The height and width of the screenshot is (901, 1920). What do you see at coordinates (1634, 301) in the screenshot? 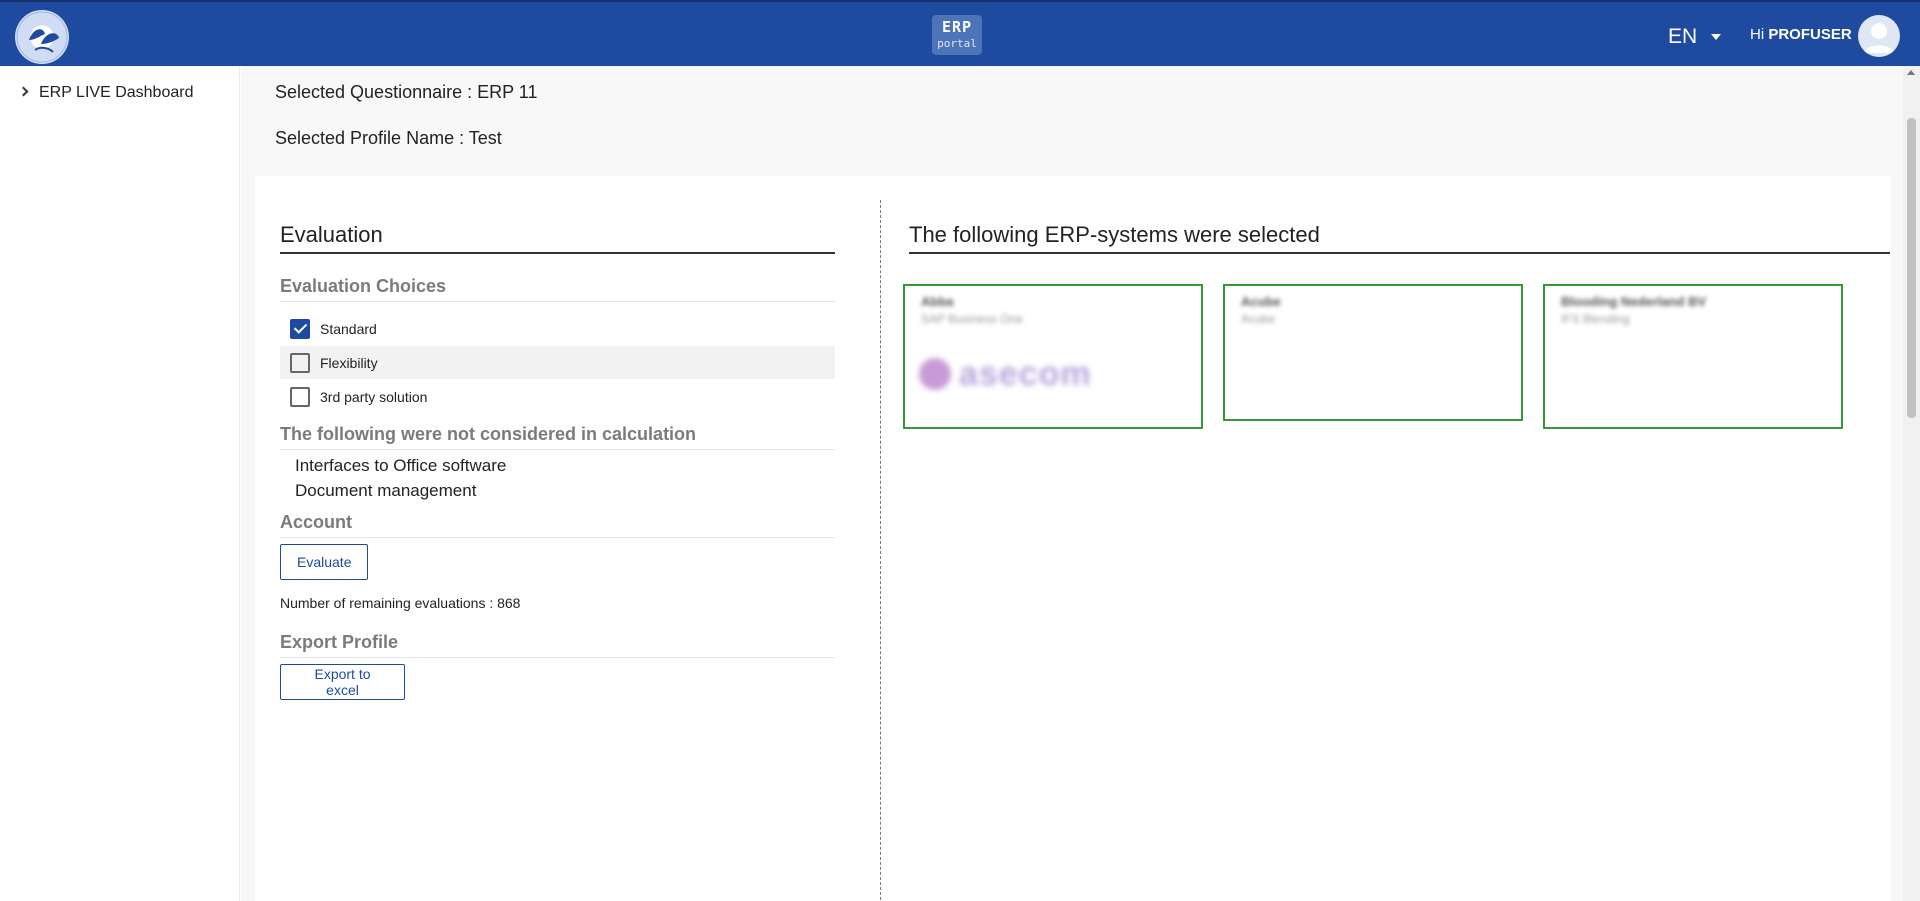
I see `system-vendor: Blooding Nederland BV` at bounding box center [1634, 301].